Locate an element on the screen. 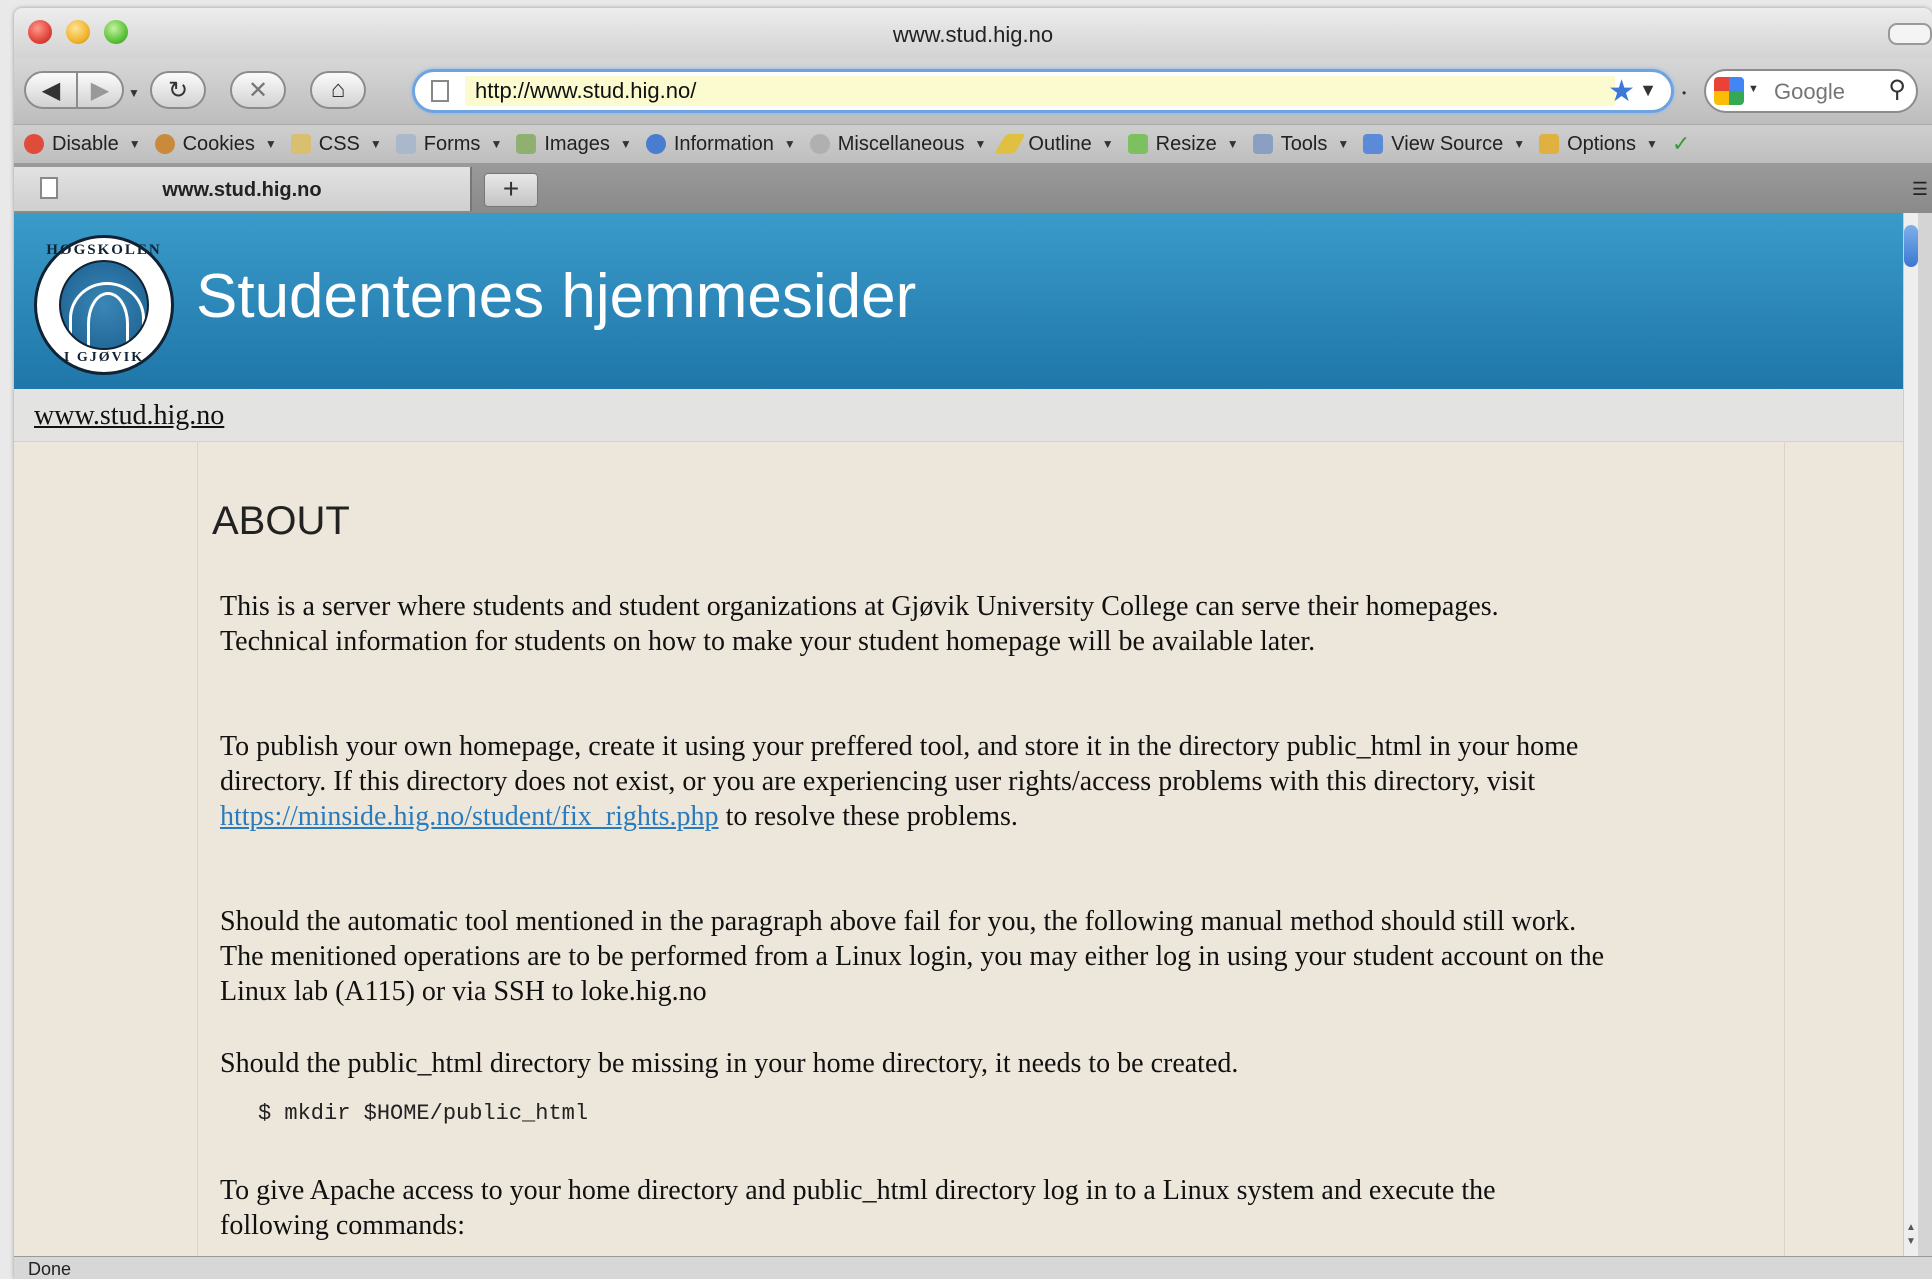 This screenshot has height=1279, width=1932. devbar-label: Outline is located at coordinates (1060, 143).